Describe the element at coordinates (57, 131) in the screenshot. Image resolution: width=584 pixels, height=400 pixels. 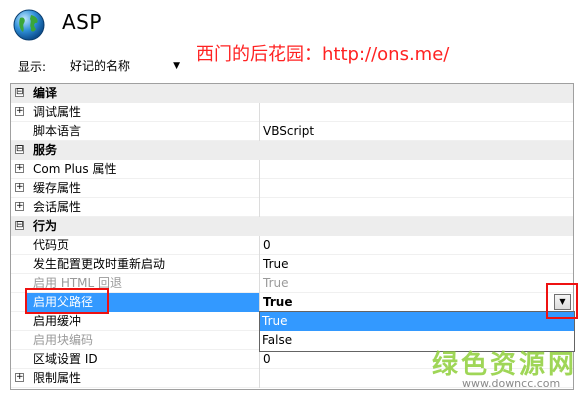
I see `property-name: 脚本语言` at that location.